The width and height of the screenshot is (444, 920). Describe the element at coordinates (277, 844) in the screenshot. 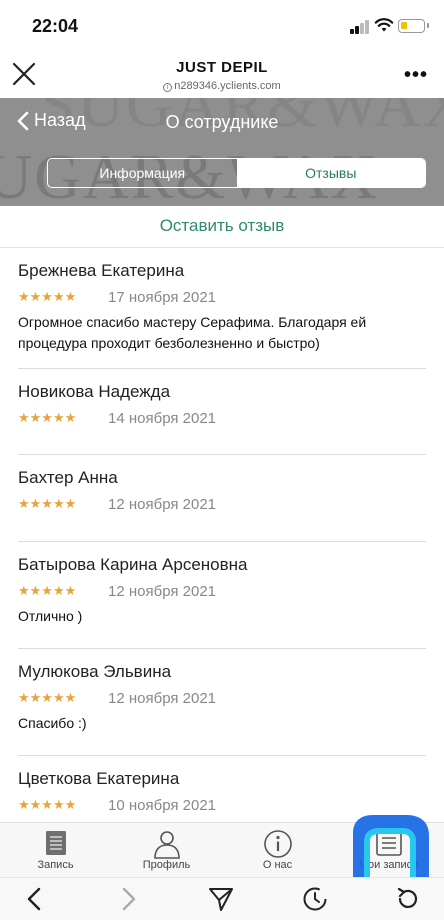

I see `info-icon` at that location.